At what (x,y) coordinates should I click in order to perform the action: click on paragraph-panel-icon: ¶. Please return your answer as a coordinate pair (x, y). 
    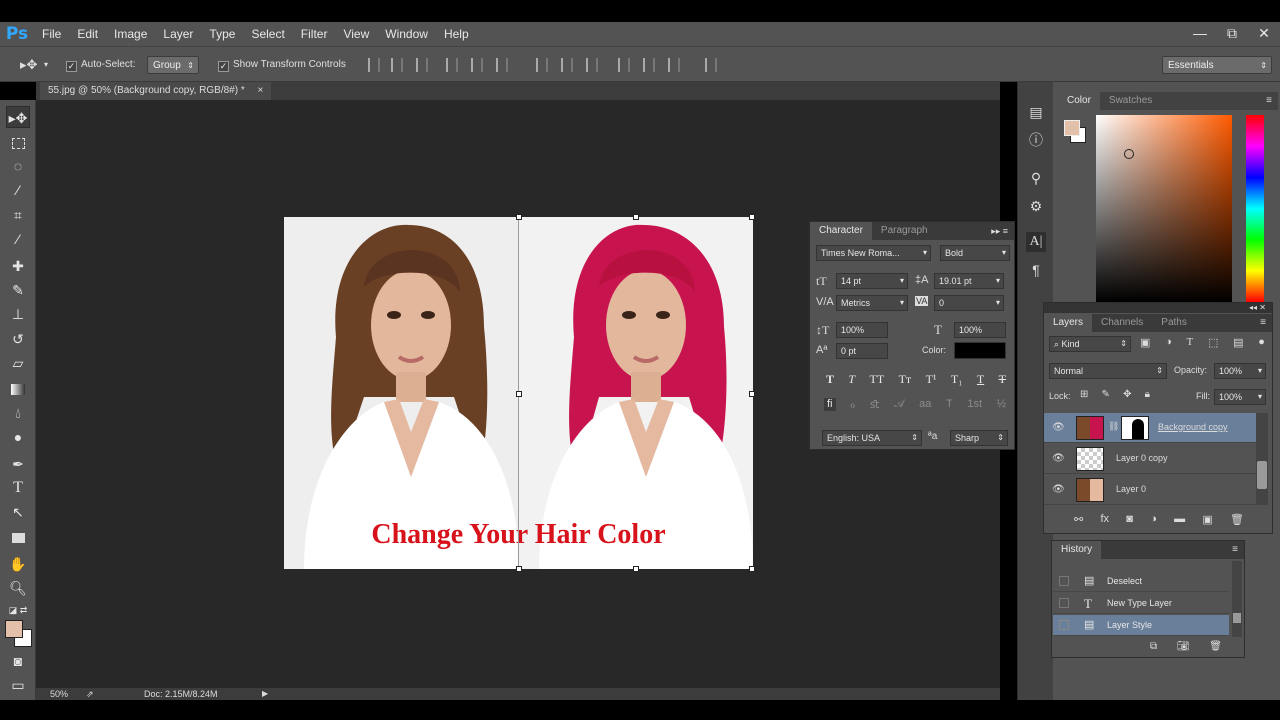
    Looking at the image, I should click on (1036, 270).